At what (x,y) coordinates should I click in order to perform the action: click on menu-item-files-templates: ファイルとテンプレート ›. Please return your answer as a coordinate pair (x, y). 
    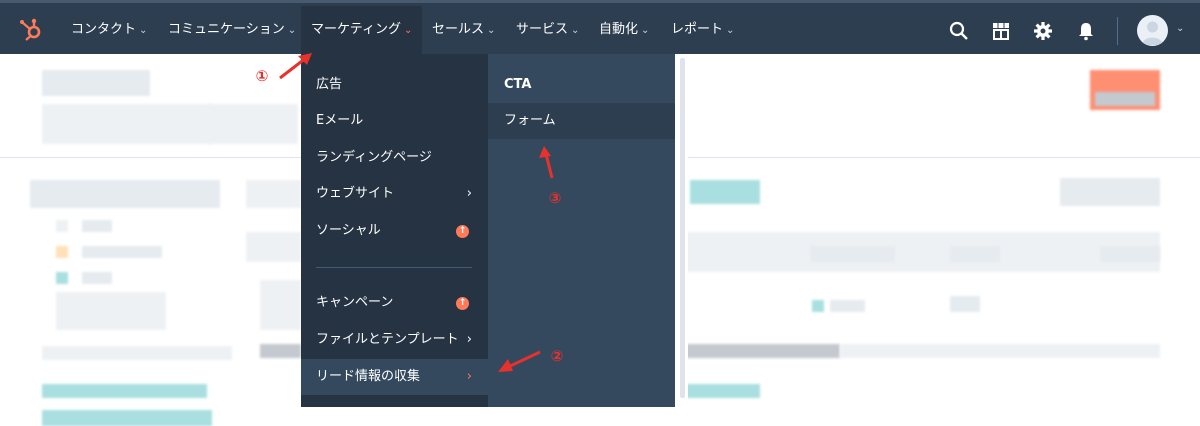
    Looking at the image, I should click on (394, 340).